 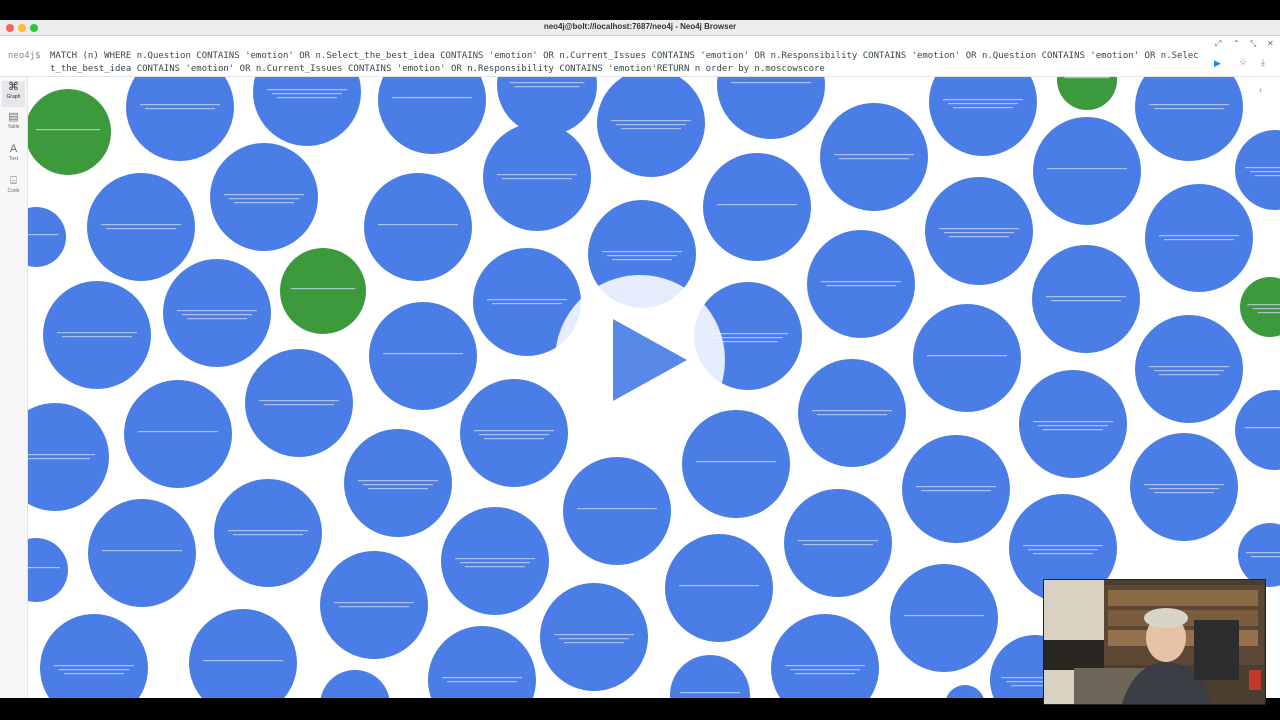 What do you see at coordinates (13, 188) in the screenshot?
I see `sidebar-item-code: ⌸ Code` at bounding box center [13, 188].